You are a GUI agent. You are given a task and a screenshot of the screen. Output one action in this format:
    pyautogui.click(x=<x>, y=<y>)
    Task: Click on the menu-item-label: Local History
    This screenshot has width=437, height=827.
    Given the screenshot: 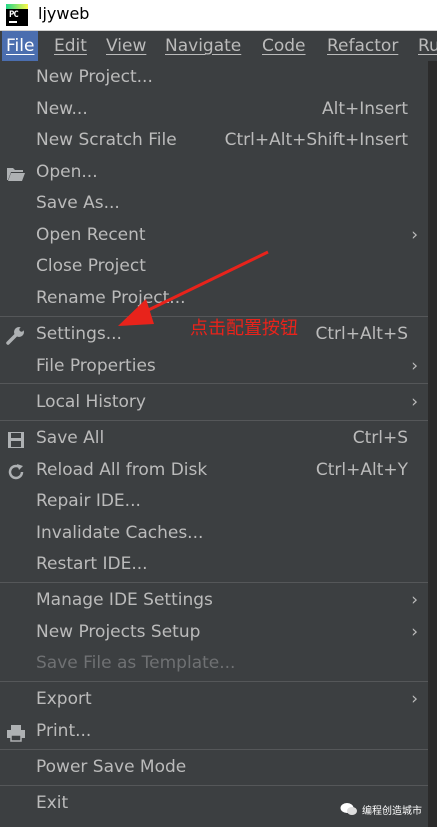 What is the action you would take?
    pyautogui.click(x=91, y=402)
    